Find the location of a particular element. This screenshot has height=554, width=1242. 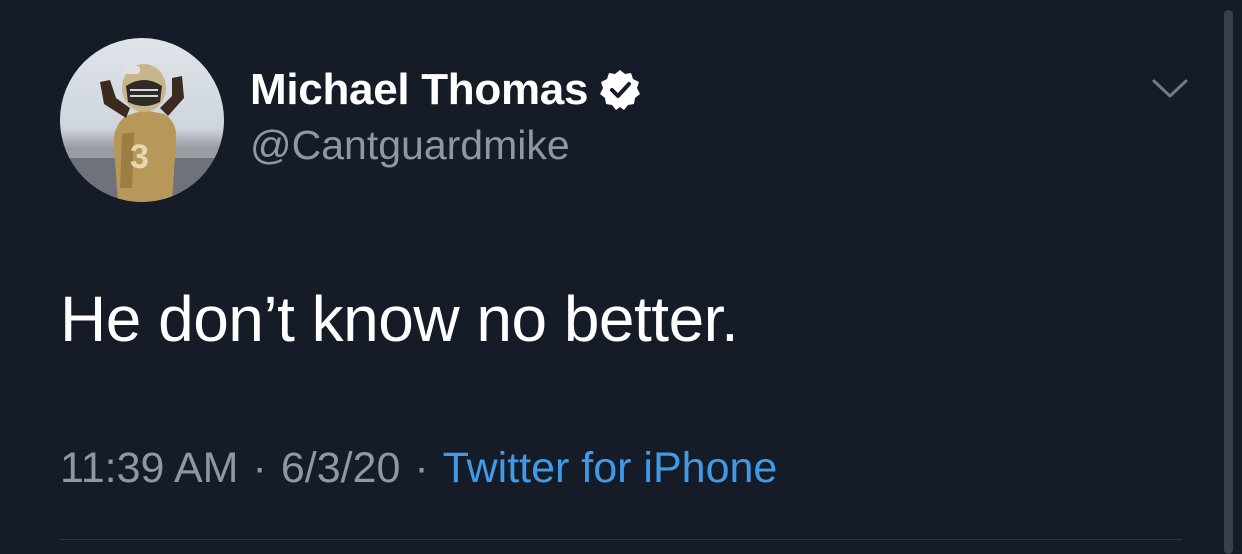

verified-badge-icon is located at coordinates (620, 90).